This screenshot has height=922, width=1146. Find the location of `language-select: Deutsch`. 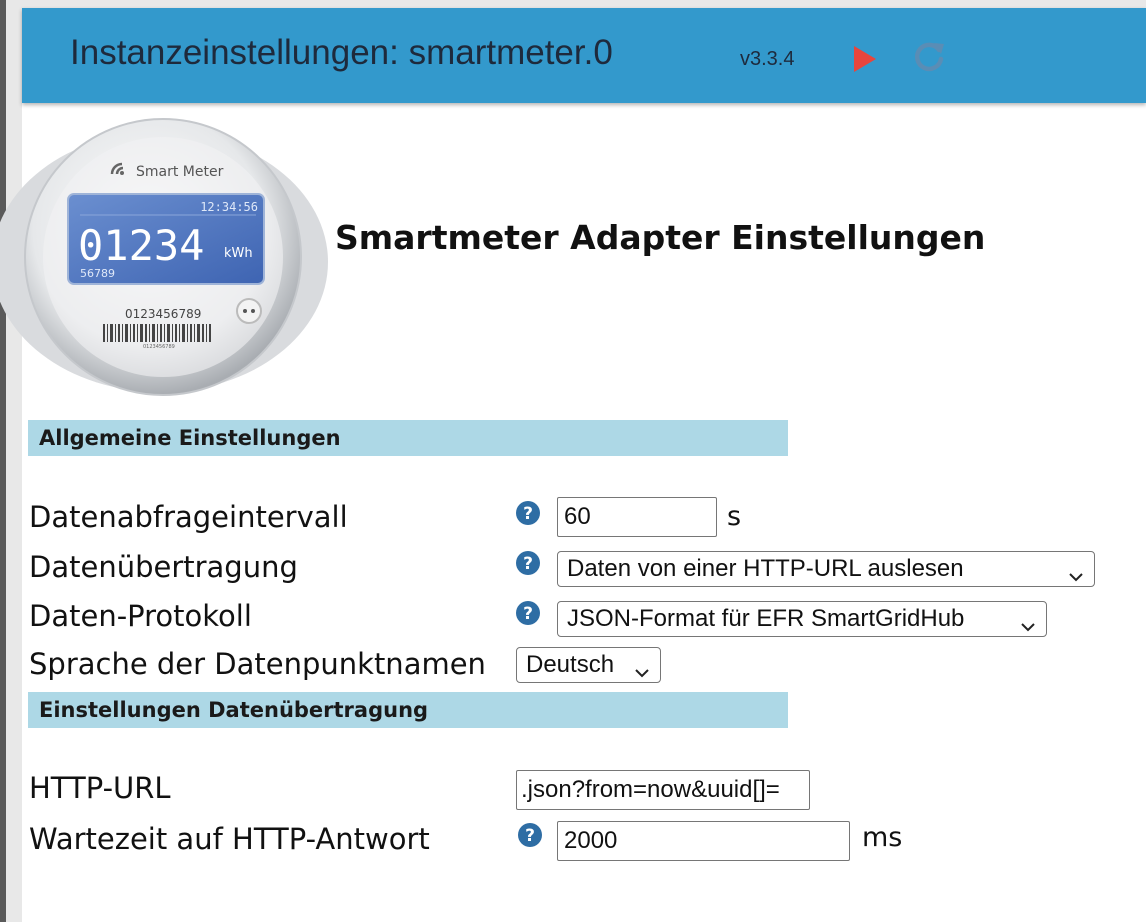

language-select: Deutsch is located at coordinates (588, 665).